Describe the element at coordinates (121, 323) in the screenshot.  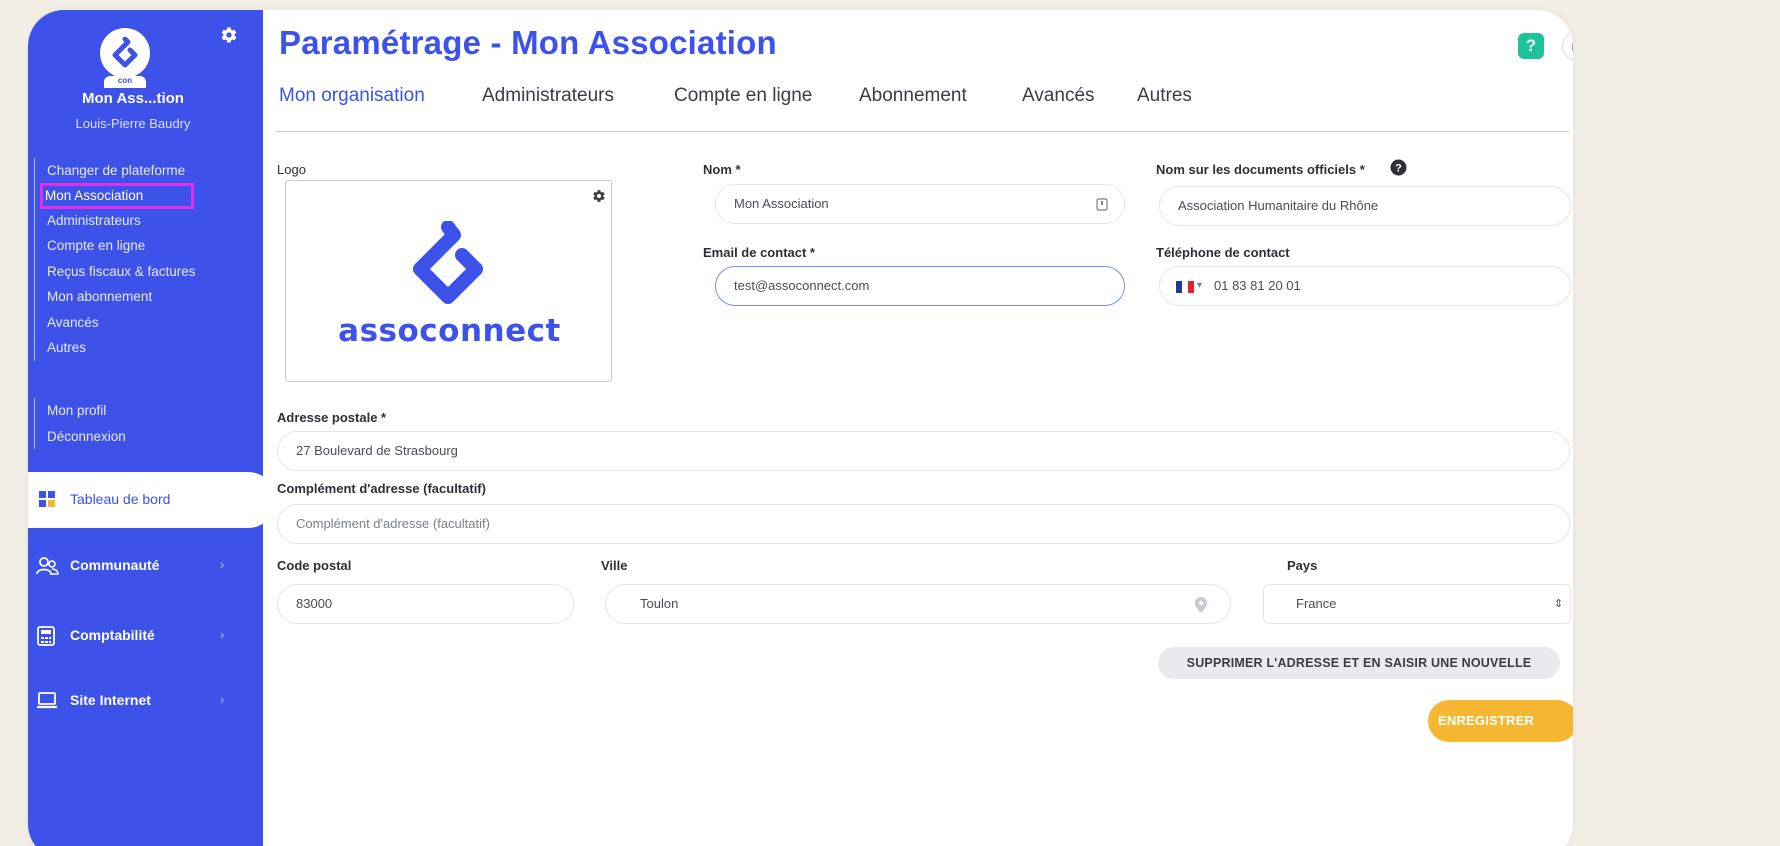
I see `menu-advanced: Avancés` at that location.